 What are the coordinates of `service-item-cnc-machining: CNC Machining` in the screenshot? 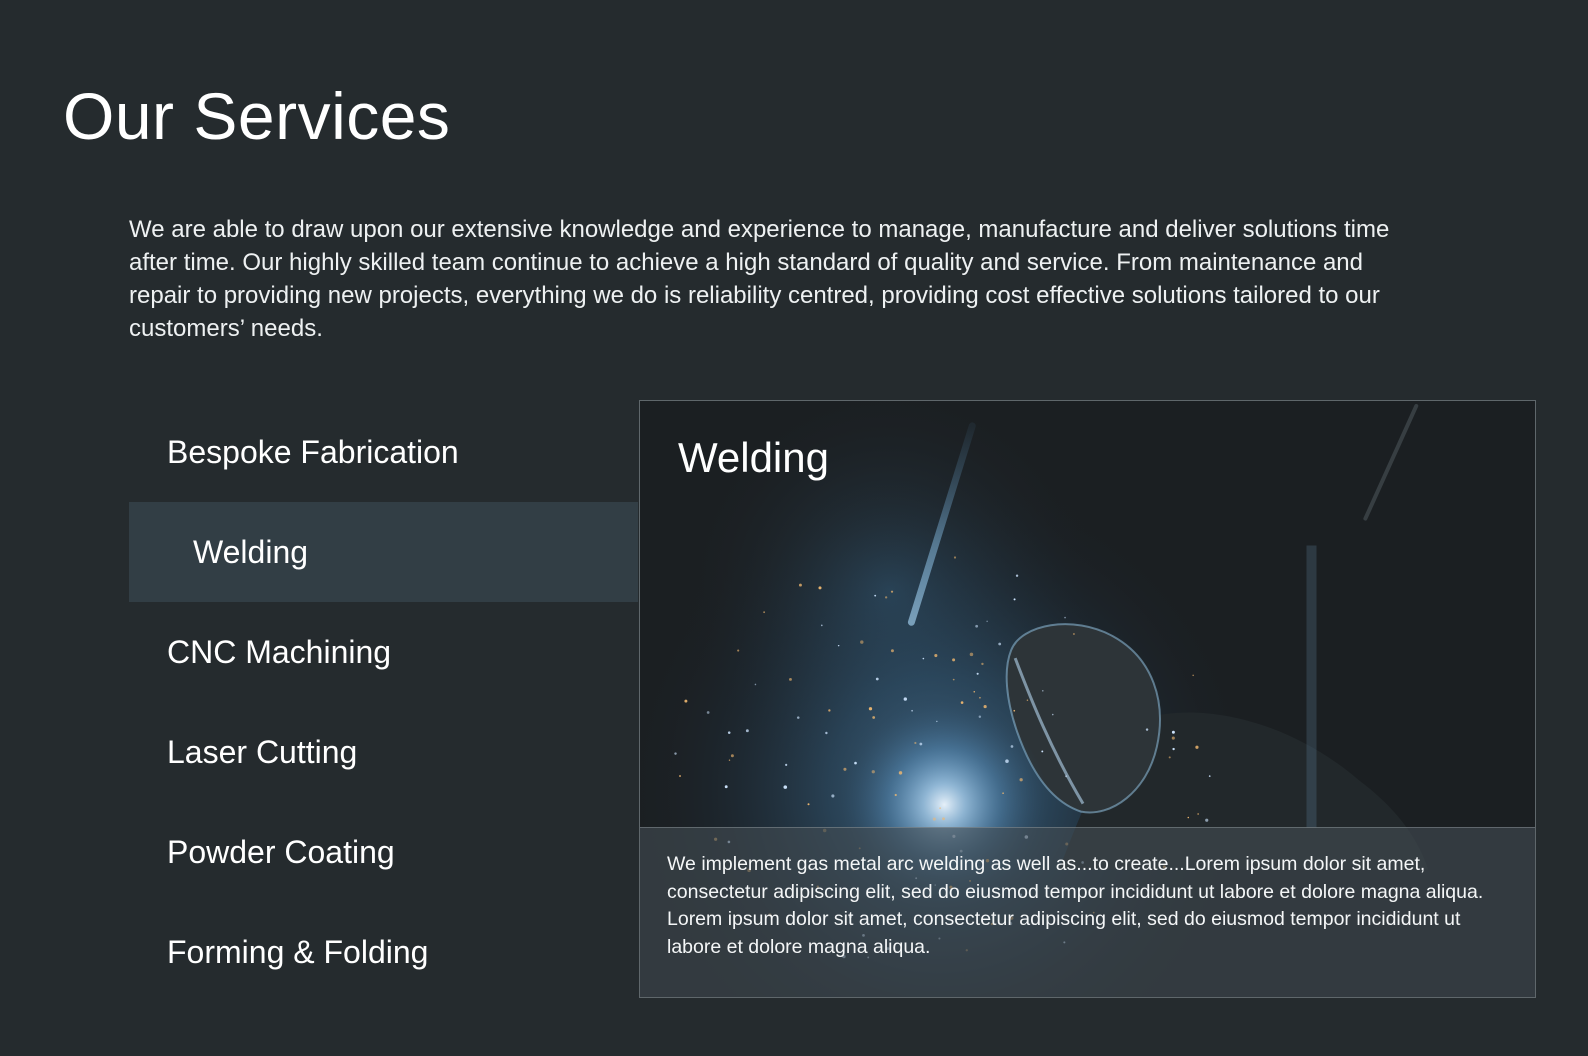 It's located at (383, 652).